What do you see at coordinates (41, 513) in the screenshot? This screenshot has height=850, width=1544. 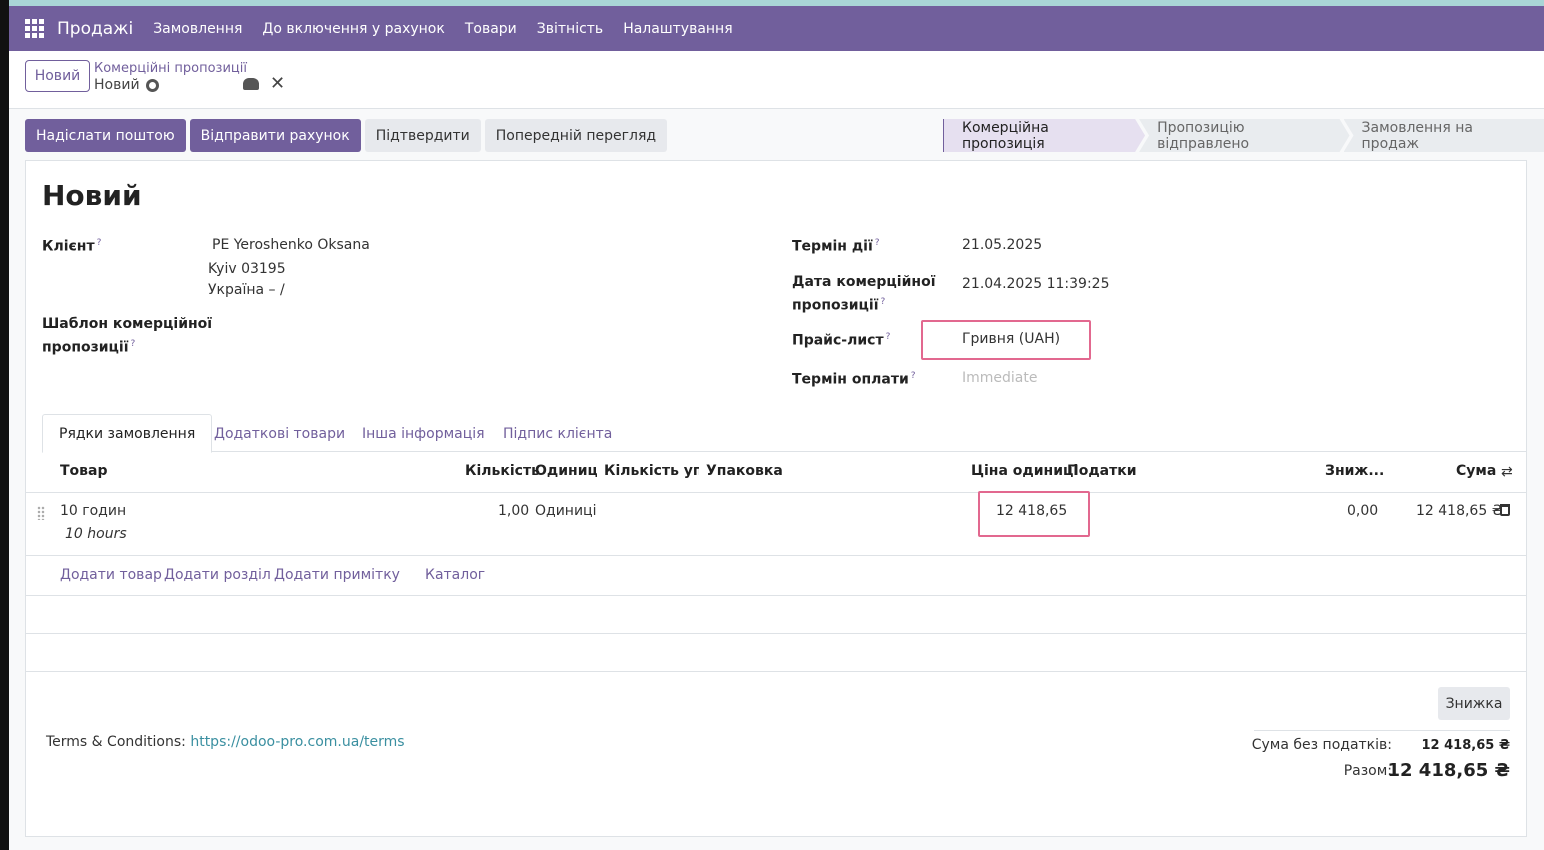 I see `drag-handle-icon` at bounding box center [41, 513].